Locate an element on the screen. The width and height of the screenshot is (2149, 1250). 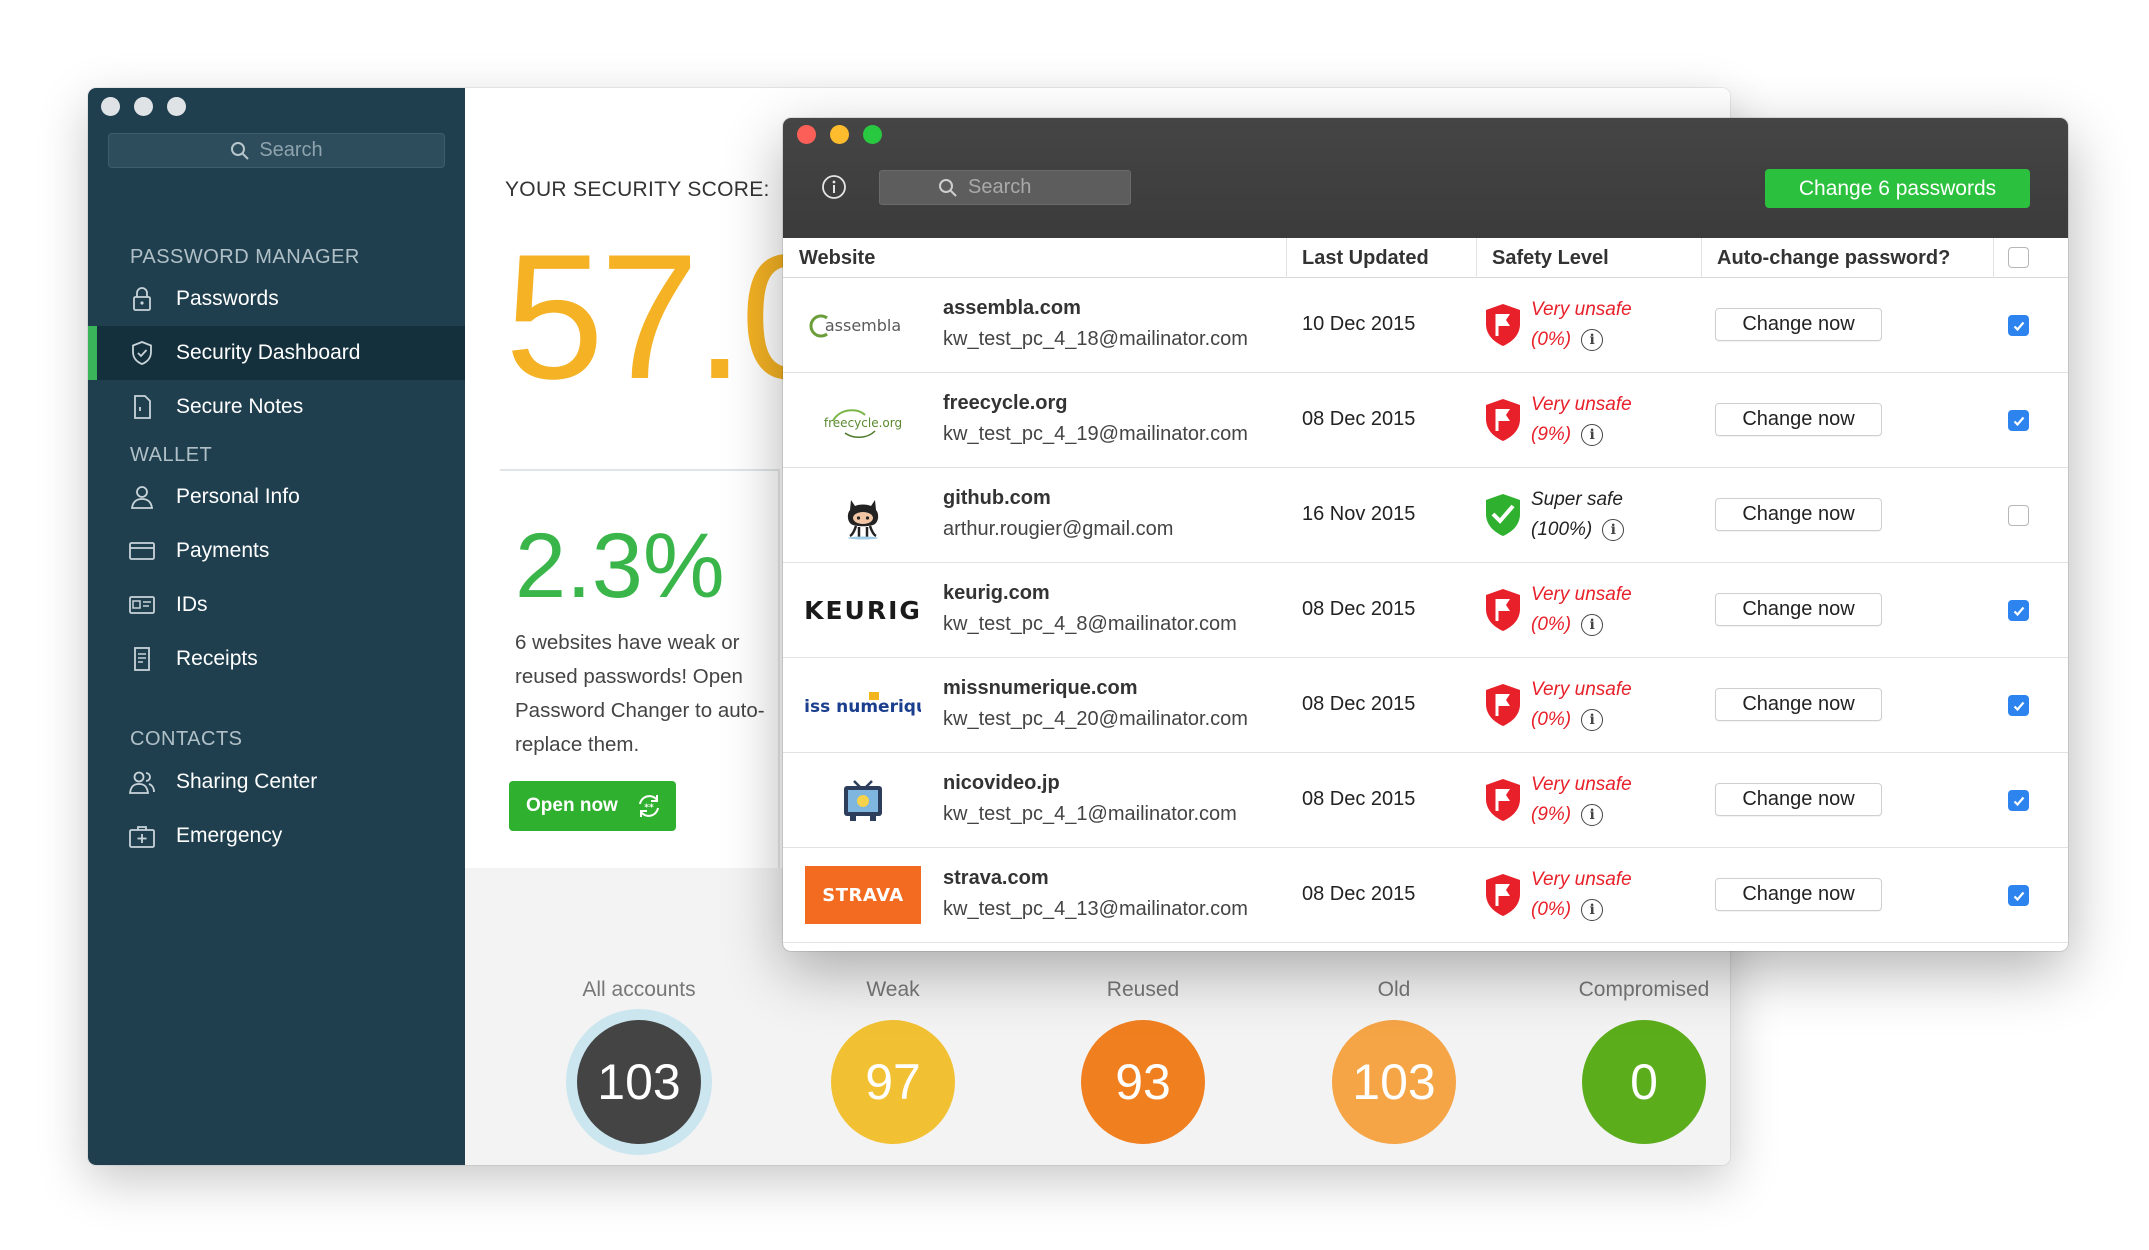
lock-icon is located at coordinates (142, 299).